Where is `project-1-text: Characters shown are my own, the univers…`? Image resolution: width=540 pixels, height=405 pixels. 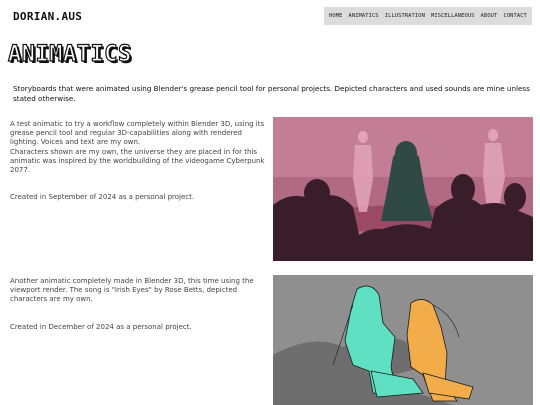 project-1-text: Characters shown are my own, the univers… is located at coordinates (137, 161).